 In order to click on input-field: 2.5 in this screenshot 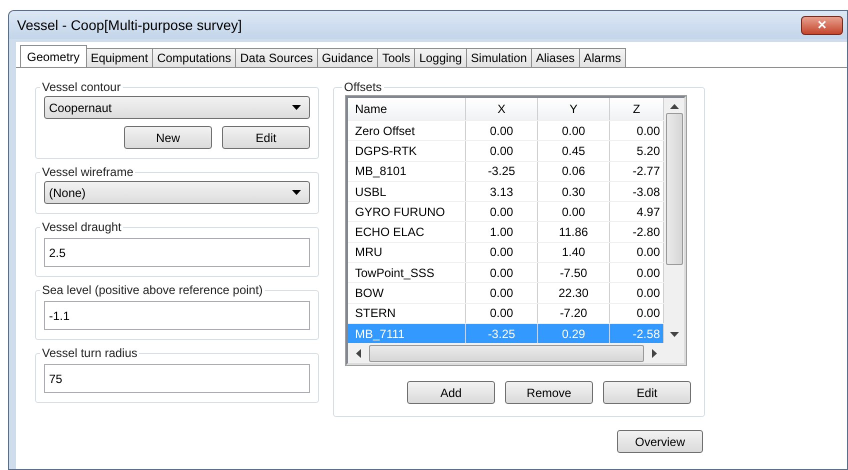, I will do `click(177, 252)`.